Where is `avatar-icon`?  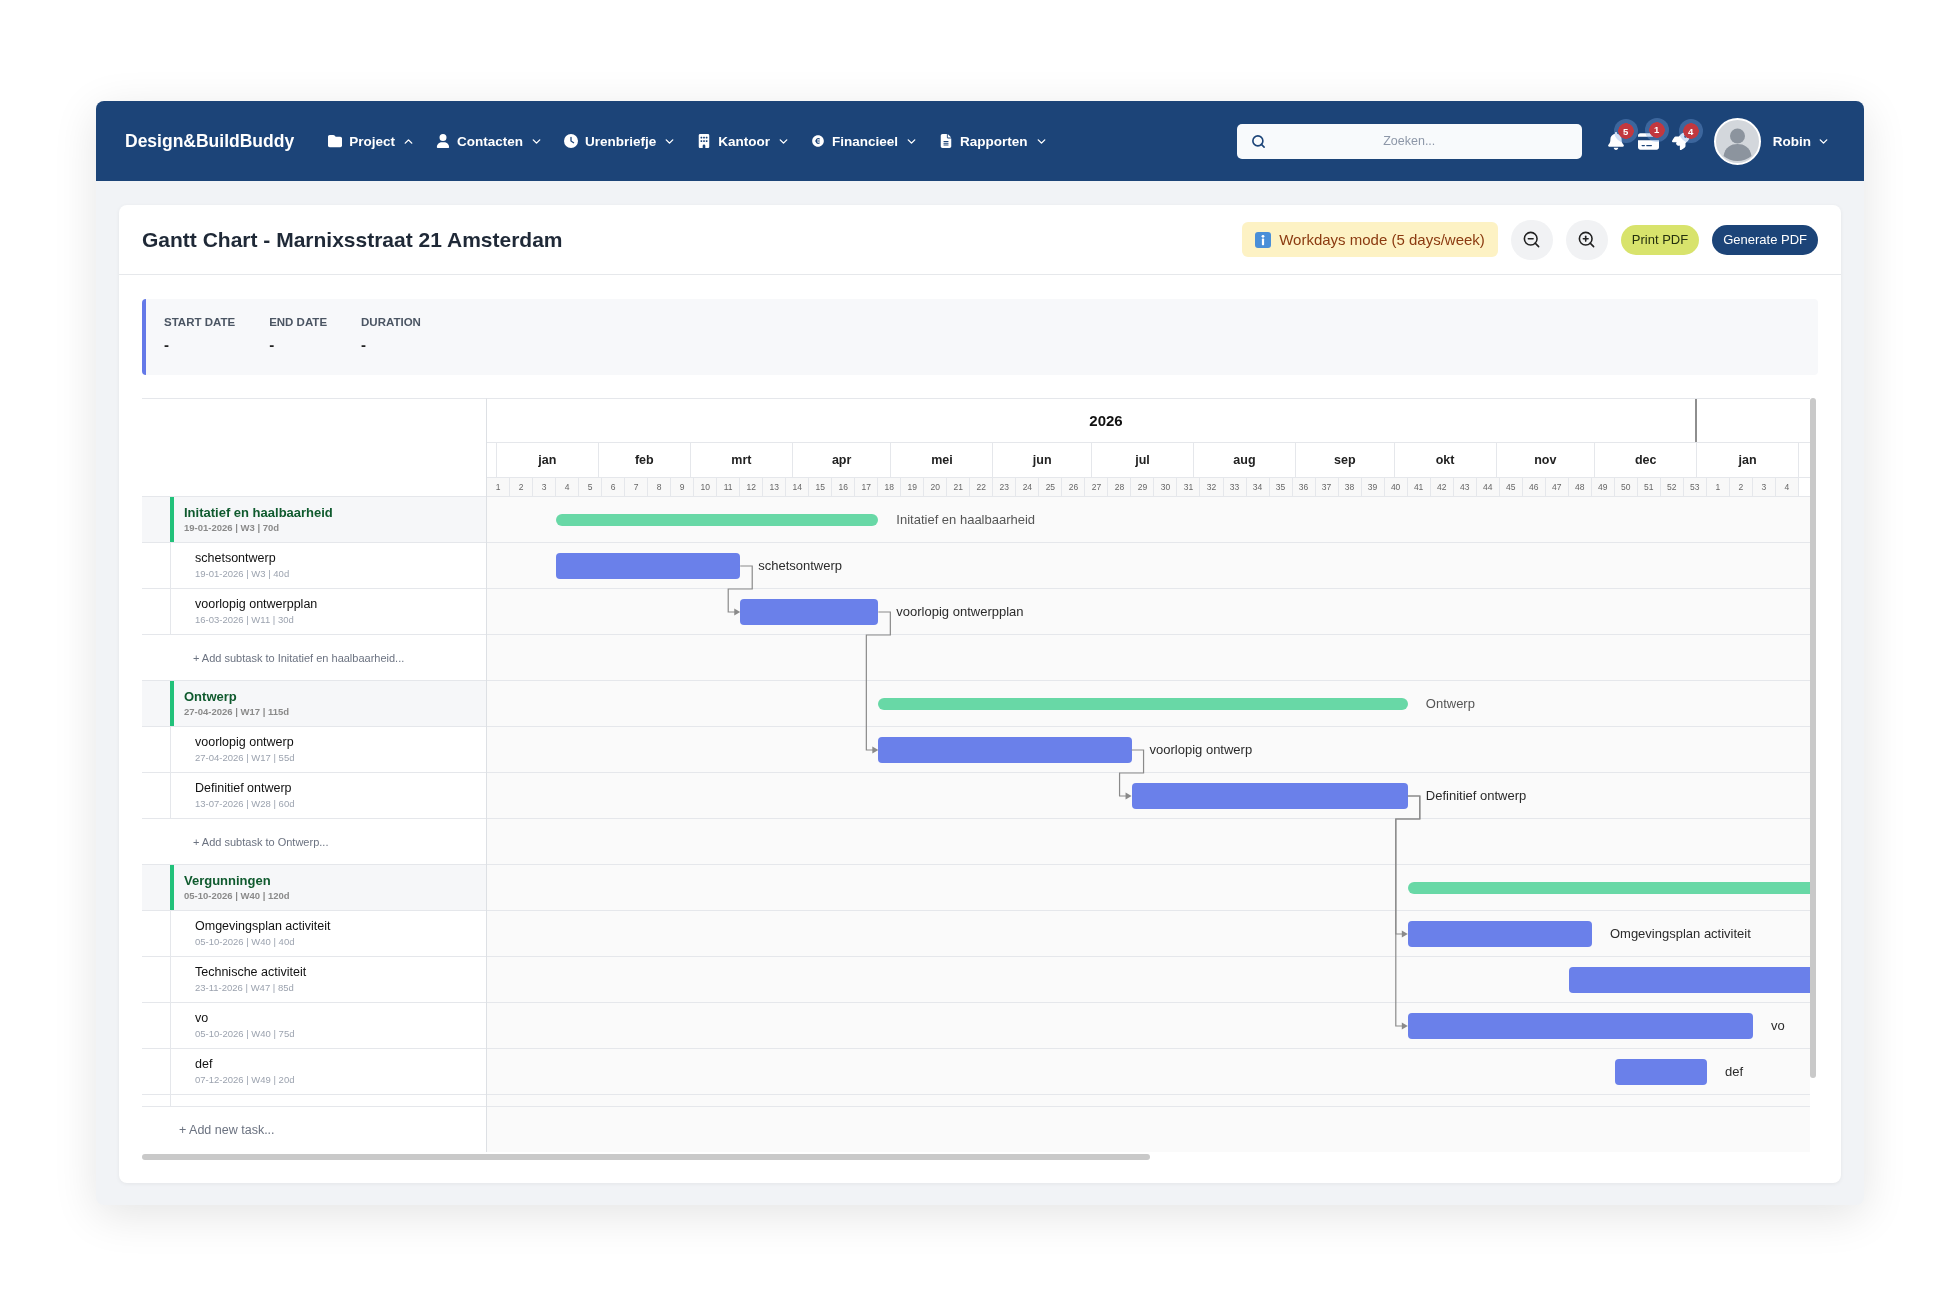 avatar-icon is located at coordinates (1737, 141).